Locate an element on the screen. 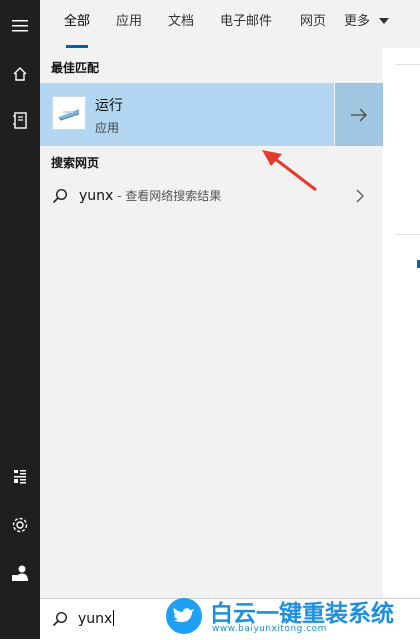 Image resolution: width=420 pixels, height=640 pixels. search-input-value: yunx is located at coordinates (95, 619).